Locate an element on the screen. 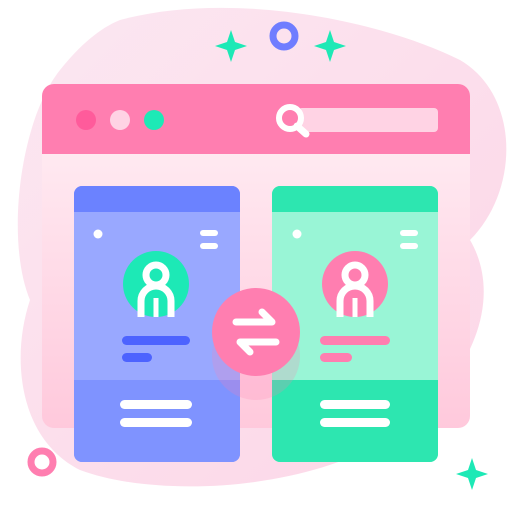 Image resolution: width=512 pixels, height=512 pixels. swap-arrows-icon is located at coordinates (256, 344).